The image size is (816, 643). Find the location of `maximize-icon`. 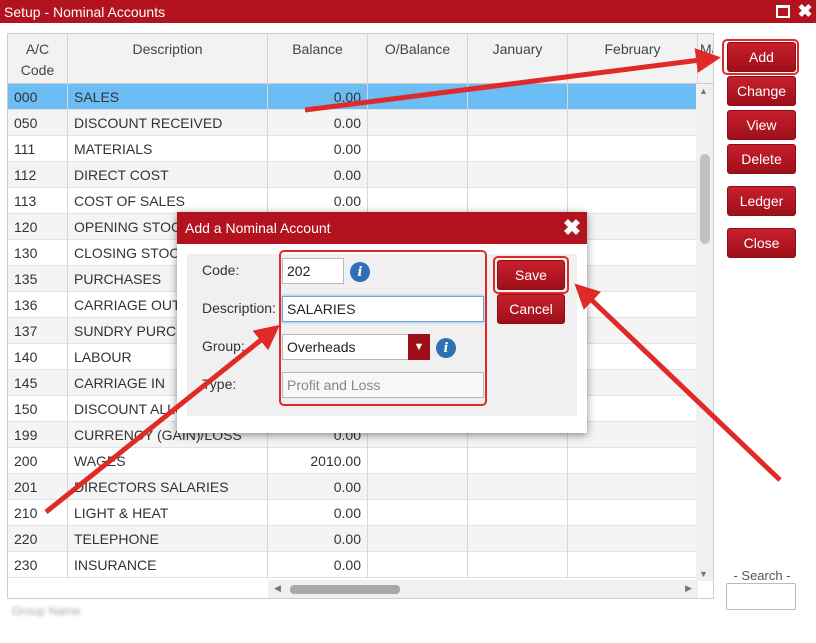

maximize-icon is located at coordinates (783, 11).